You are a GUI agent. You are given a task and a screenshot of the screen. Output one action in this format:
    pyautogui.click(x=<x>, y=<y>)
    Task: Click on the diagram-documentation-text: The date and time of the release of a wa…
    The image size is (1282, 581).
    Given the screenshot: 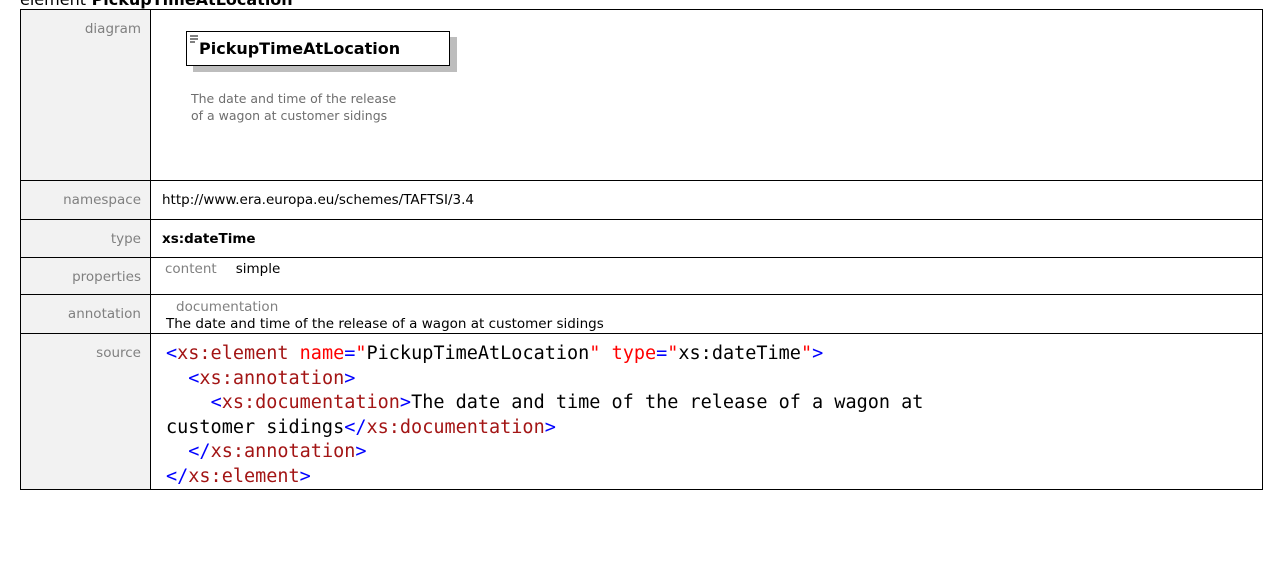 What is the action you would take?
    pyautogui.click(x=294, y=107)
    